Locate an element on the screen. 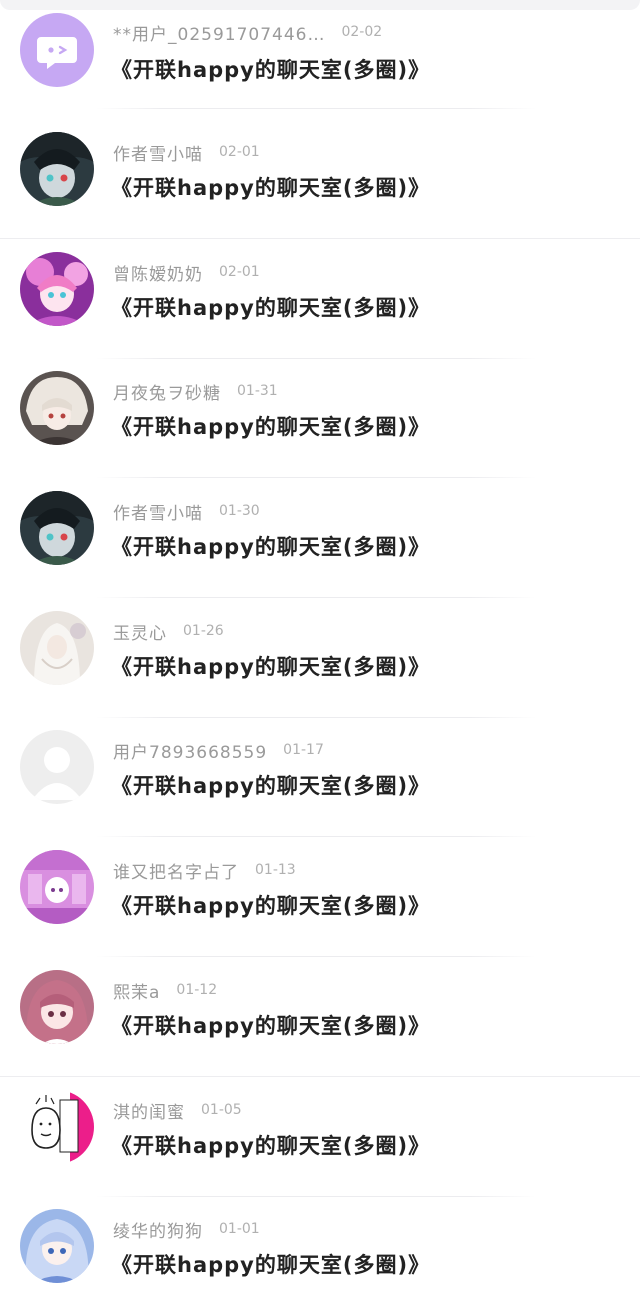 This screenshot has height=1316, width=640. message-date: 01-30 is located at coordinates (239, 511).